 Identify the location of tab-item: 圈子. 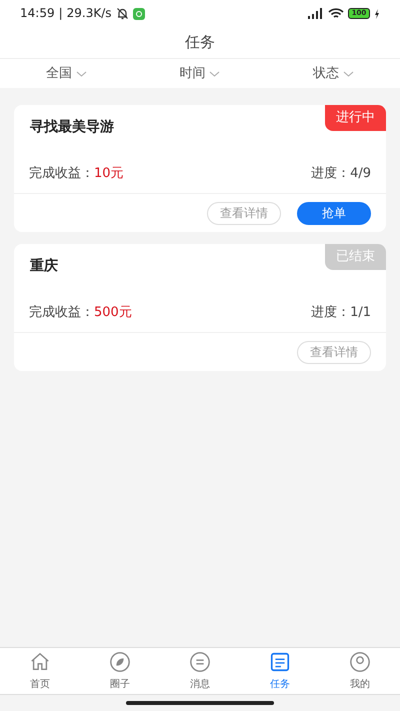
(120, 671).